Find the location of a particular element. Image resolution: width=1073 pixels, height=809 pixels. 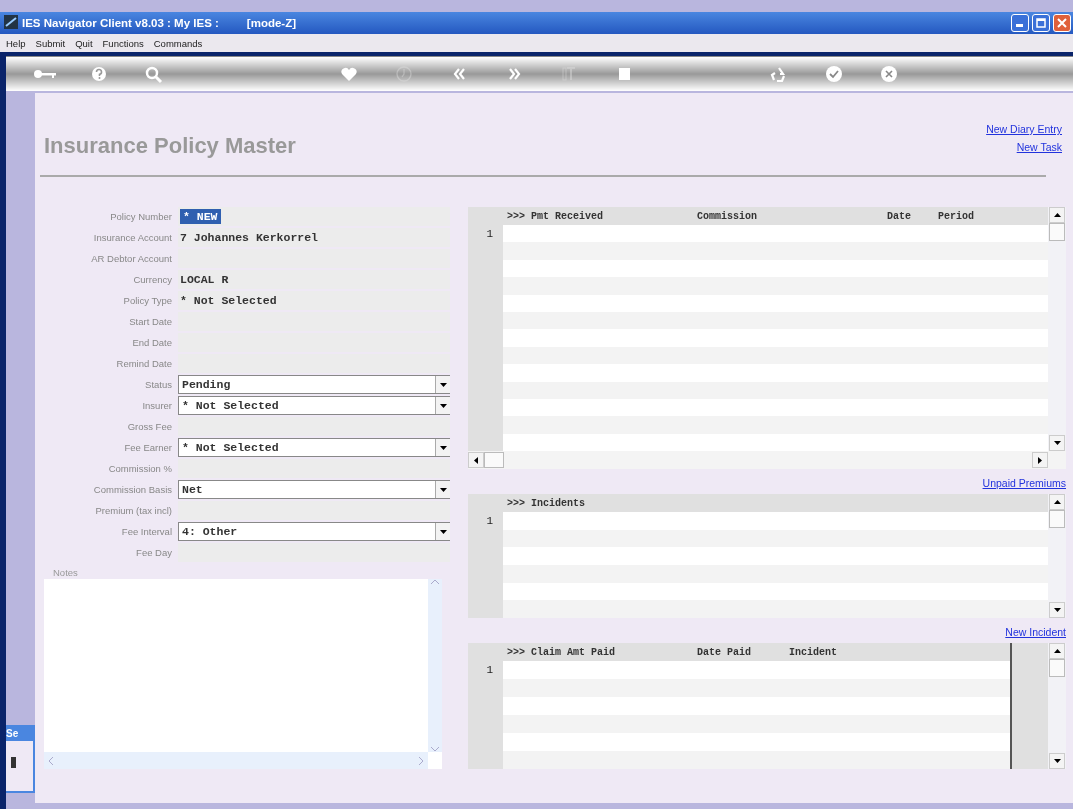

link: Unpaid Premiums is located at coordinates (1024, 483).